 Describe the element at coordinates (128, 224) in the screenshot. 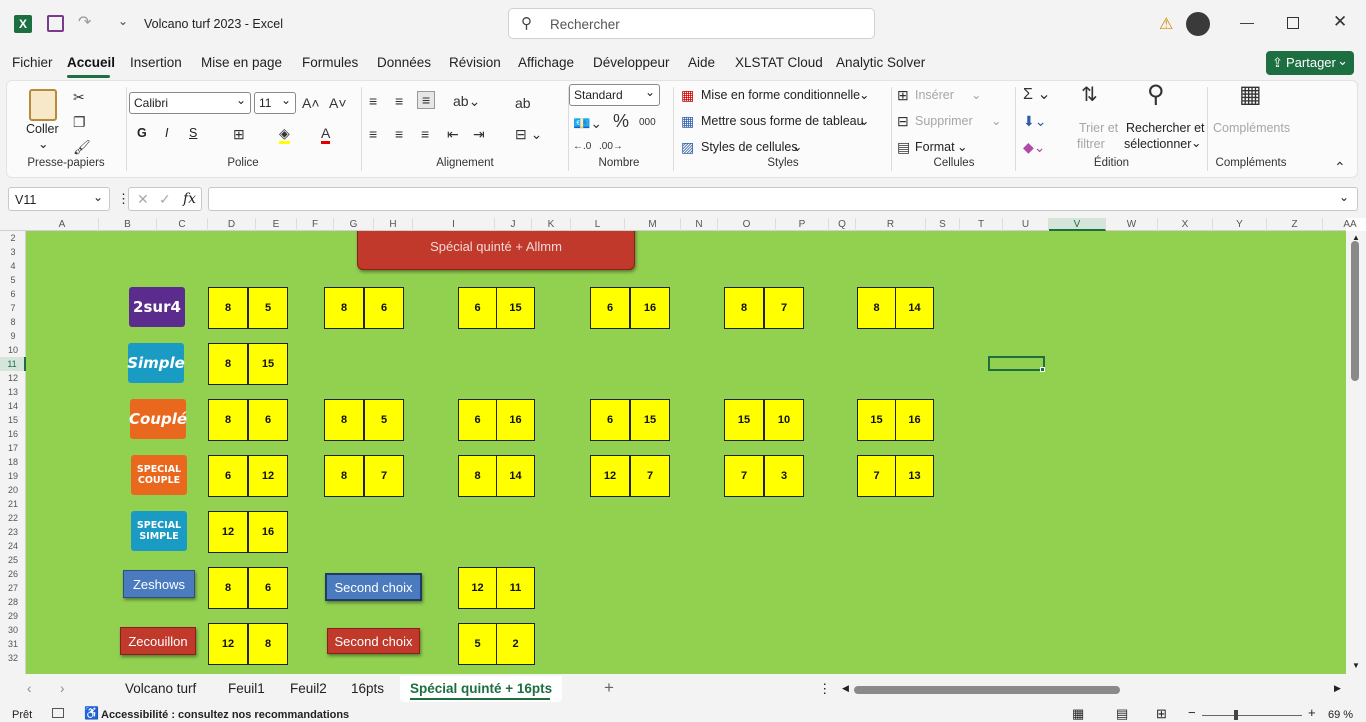

I see `column-header: B` at that location.